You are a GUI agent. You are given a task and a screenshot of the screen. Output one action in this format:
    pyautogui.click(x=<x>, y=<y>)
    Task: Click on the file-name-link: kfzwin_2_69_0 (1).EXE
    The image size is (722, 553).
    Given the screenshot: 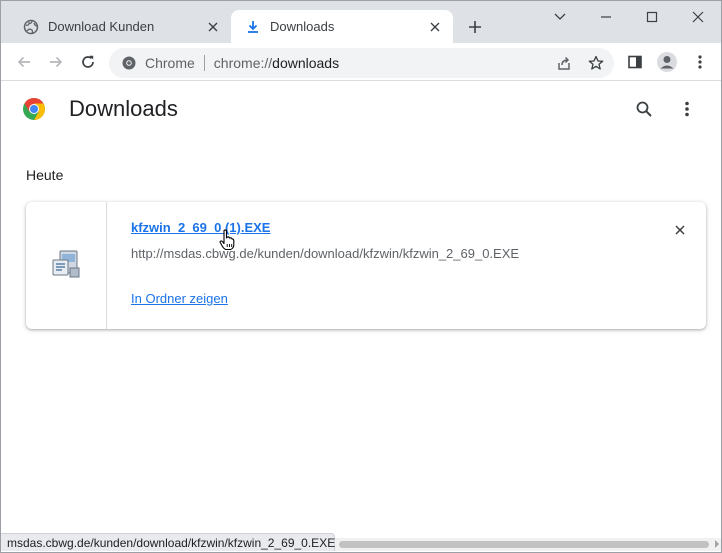 What is the action you would take?
    pyautogui.click(x=200, y=227)
    